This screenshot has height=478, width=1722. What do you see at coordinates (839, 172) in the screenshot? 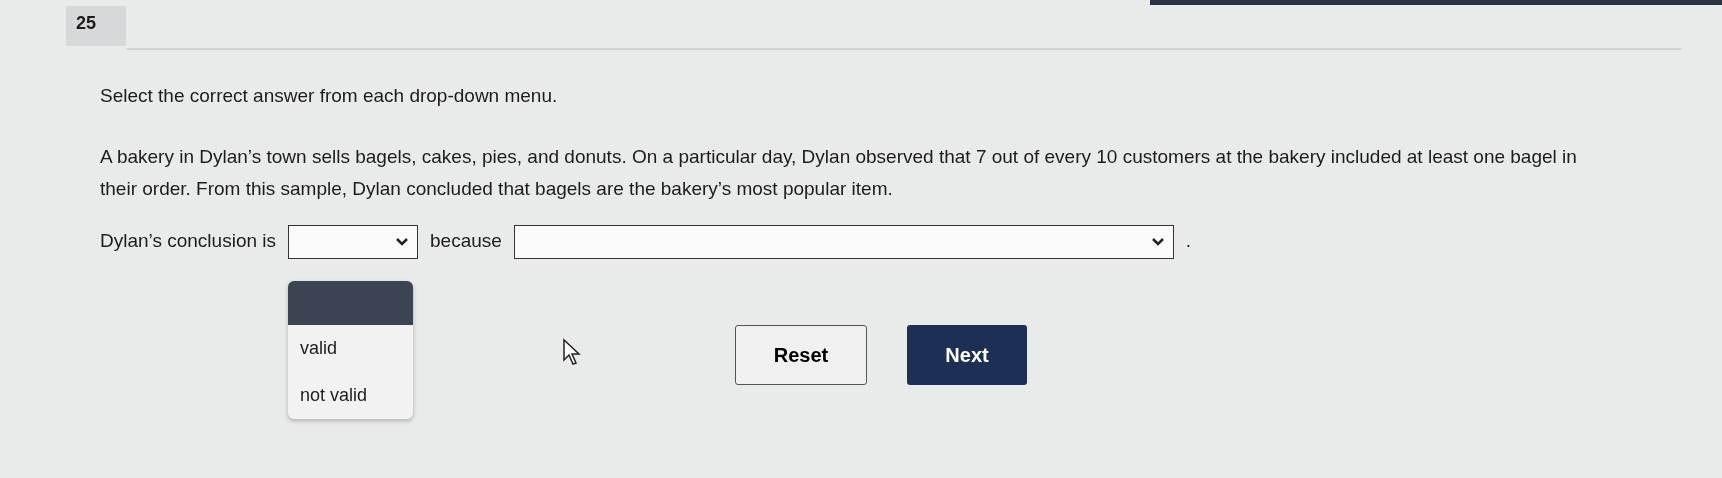
I see `question-paragraph: A bakery in Dylan’s town sells bagels, cakes, pies, and donuts. On a particular day, Dylan observed that 7 out of every 10 customers at the bakery included at least one bagel in their order. From this sample, Dylan concluded that bagels are the bakery’s most popular item.` at bounding box center [839, 172].